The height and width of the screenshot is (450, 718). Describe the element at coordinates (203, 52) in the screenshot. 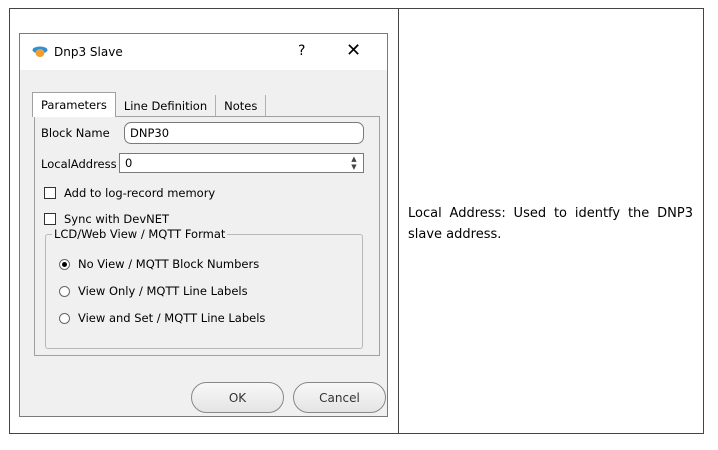

I see `title-bar: Dnp3 Slave ? ✕` at that location.